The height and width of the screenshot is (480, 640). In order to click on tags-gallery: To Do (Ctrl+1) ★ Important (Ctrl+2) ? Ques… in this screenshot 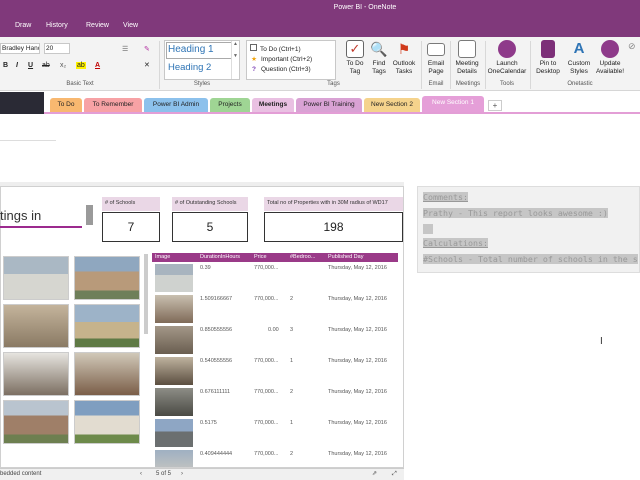, I will do `click(291, 60)`.